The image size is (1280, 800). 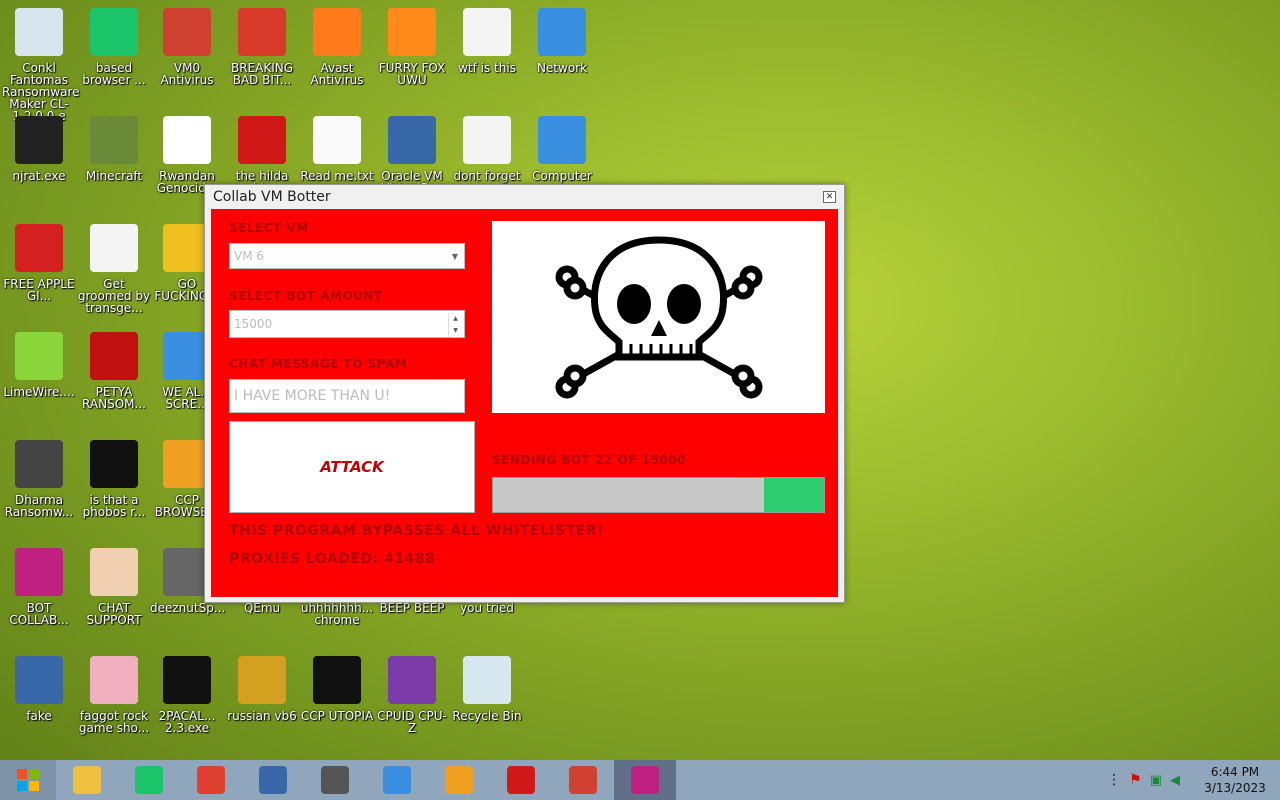 I want to click on desktop-icon-label: Minecraft, so click(x=114, y=176).